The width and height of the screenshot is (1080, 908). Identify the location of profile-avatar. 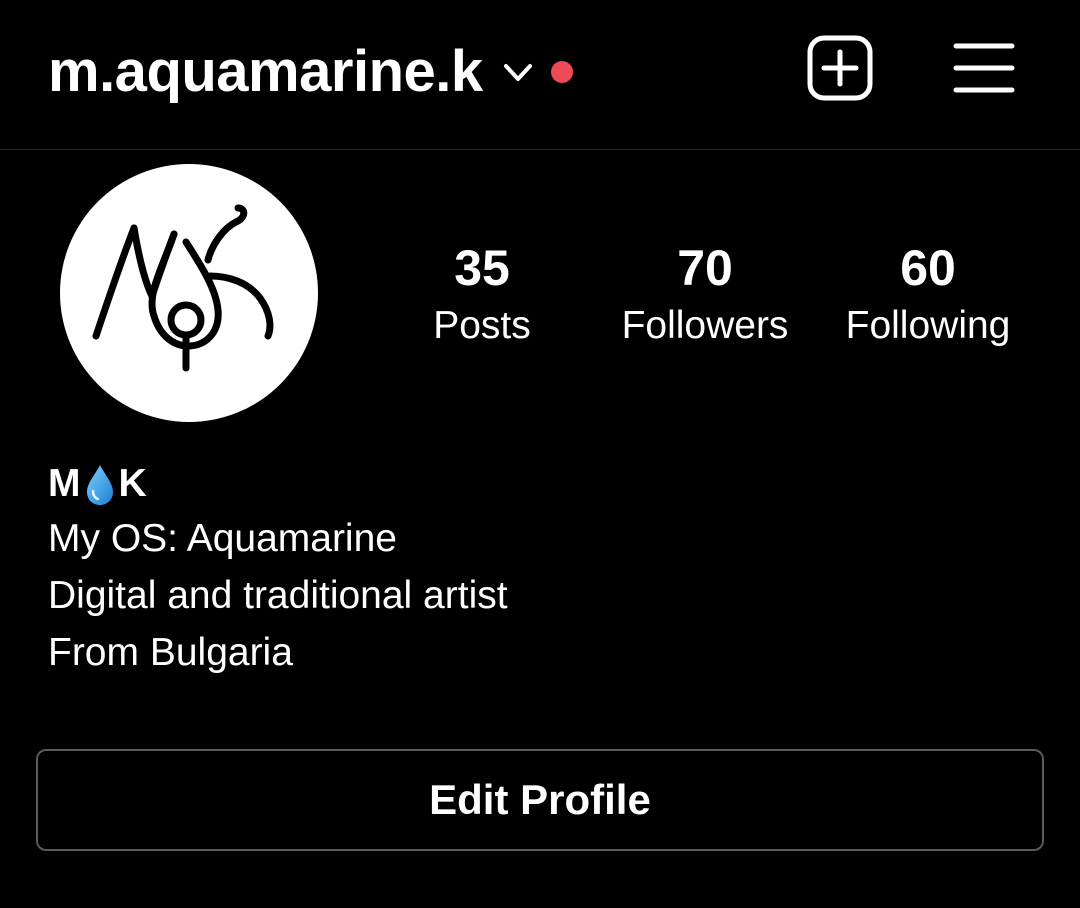
(189, 293).